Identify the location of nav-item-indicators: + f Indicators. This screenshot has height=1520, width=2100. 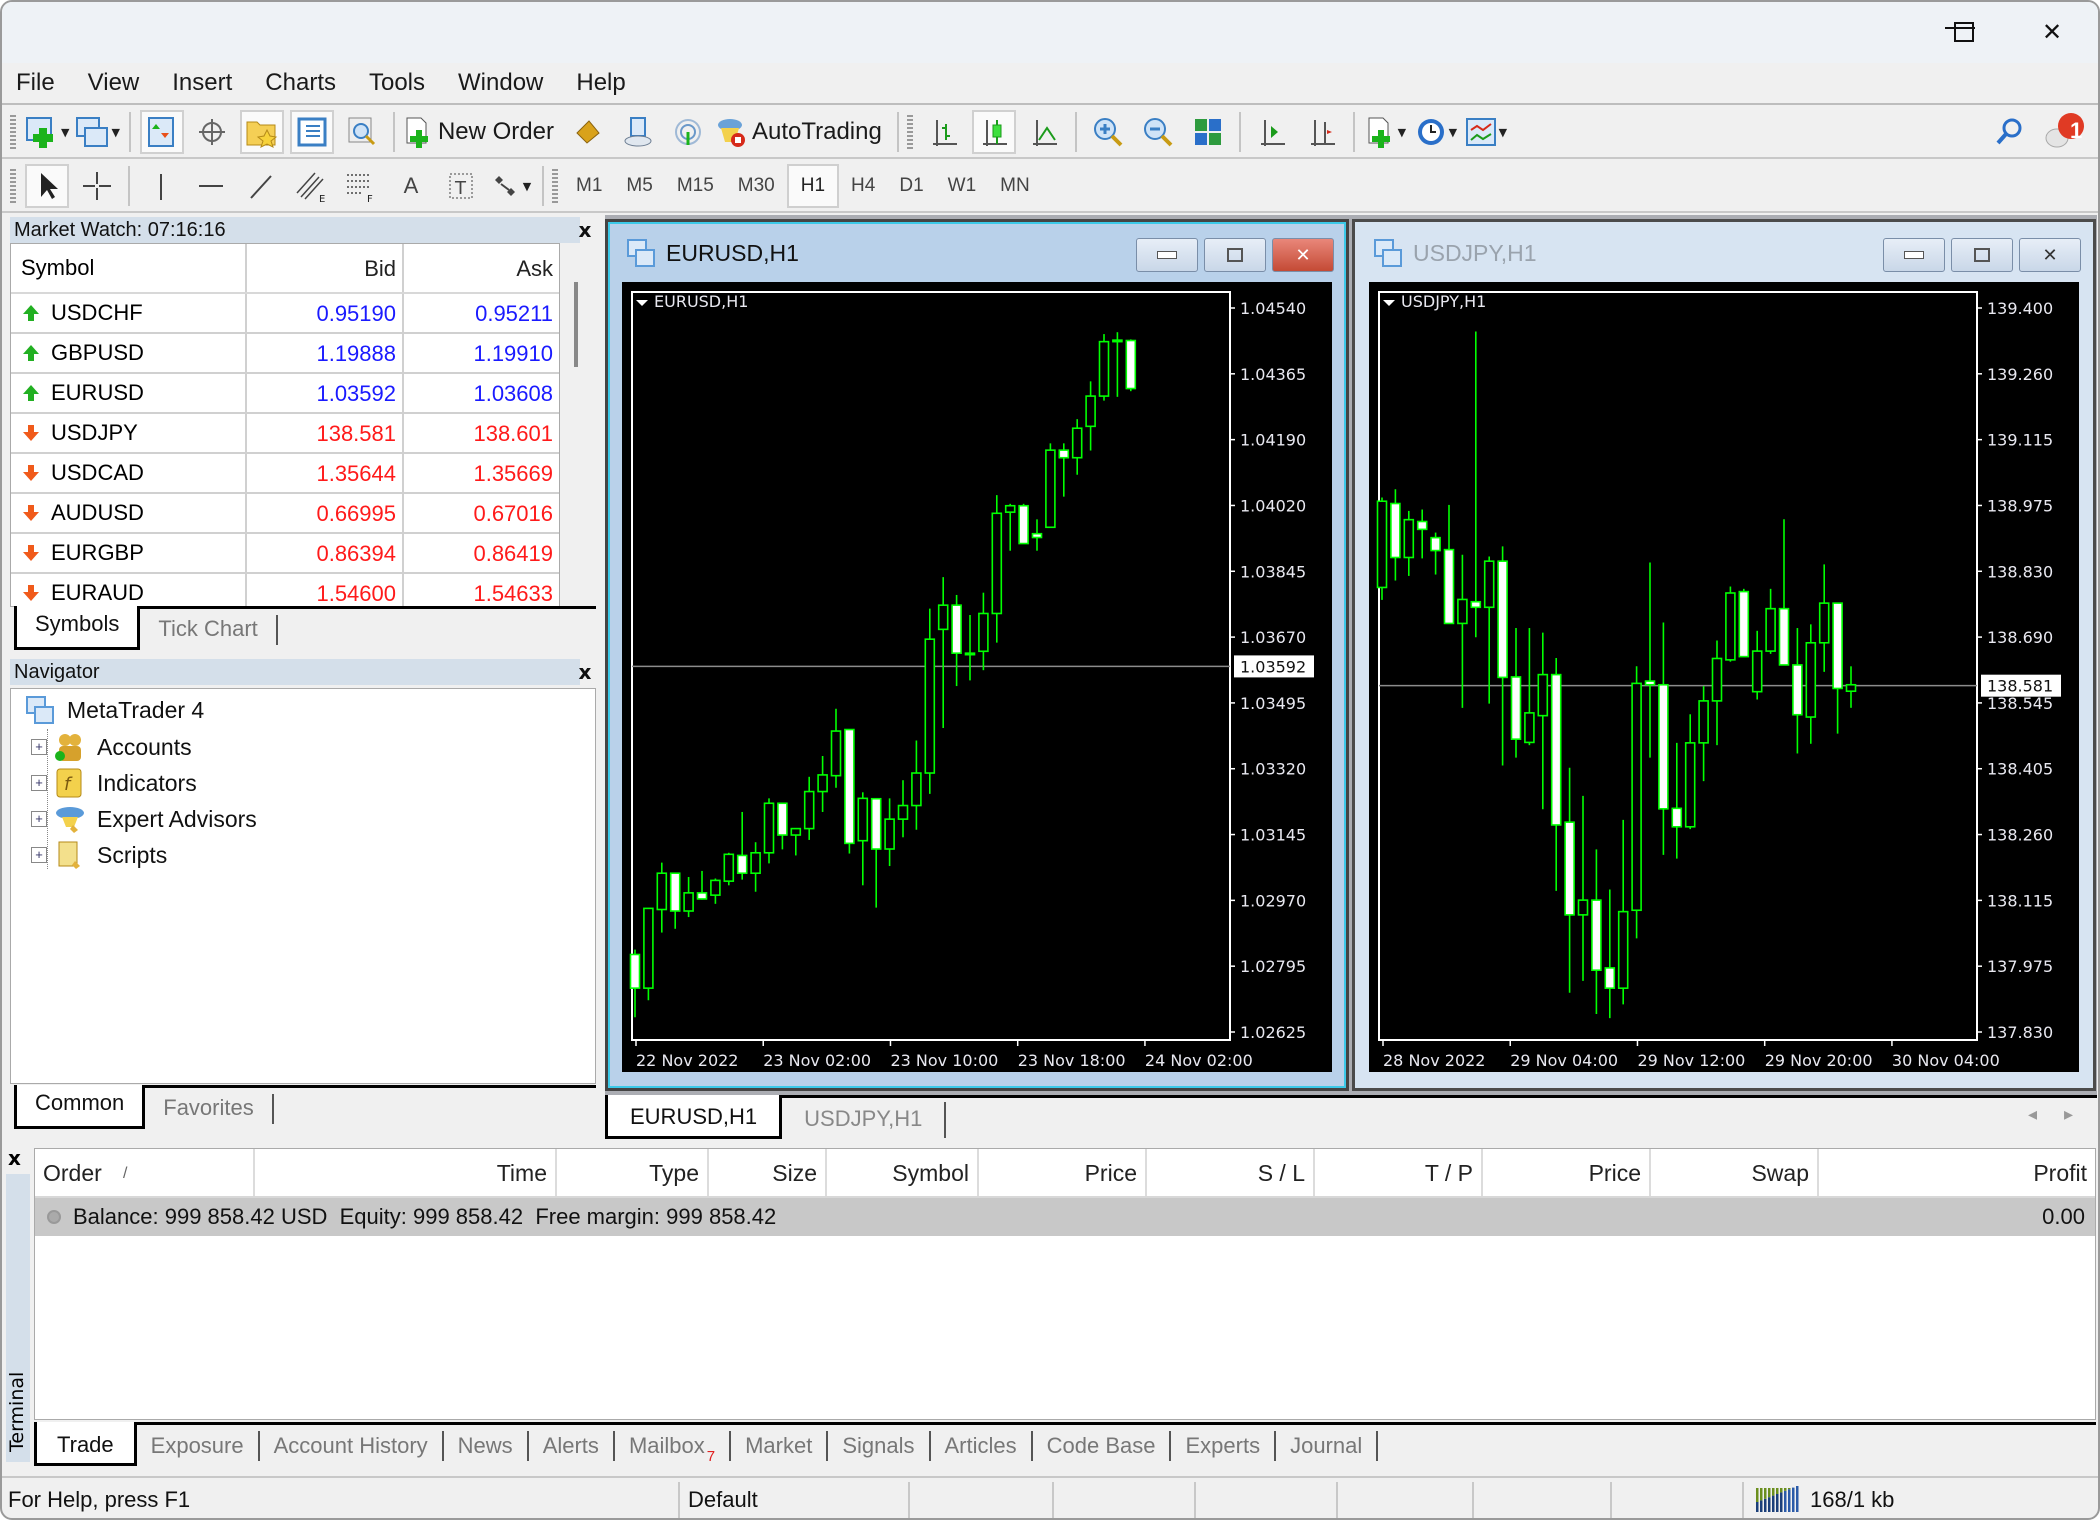
(114, 783).